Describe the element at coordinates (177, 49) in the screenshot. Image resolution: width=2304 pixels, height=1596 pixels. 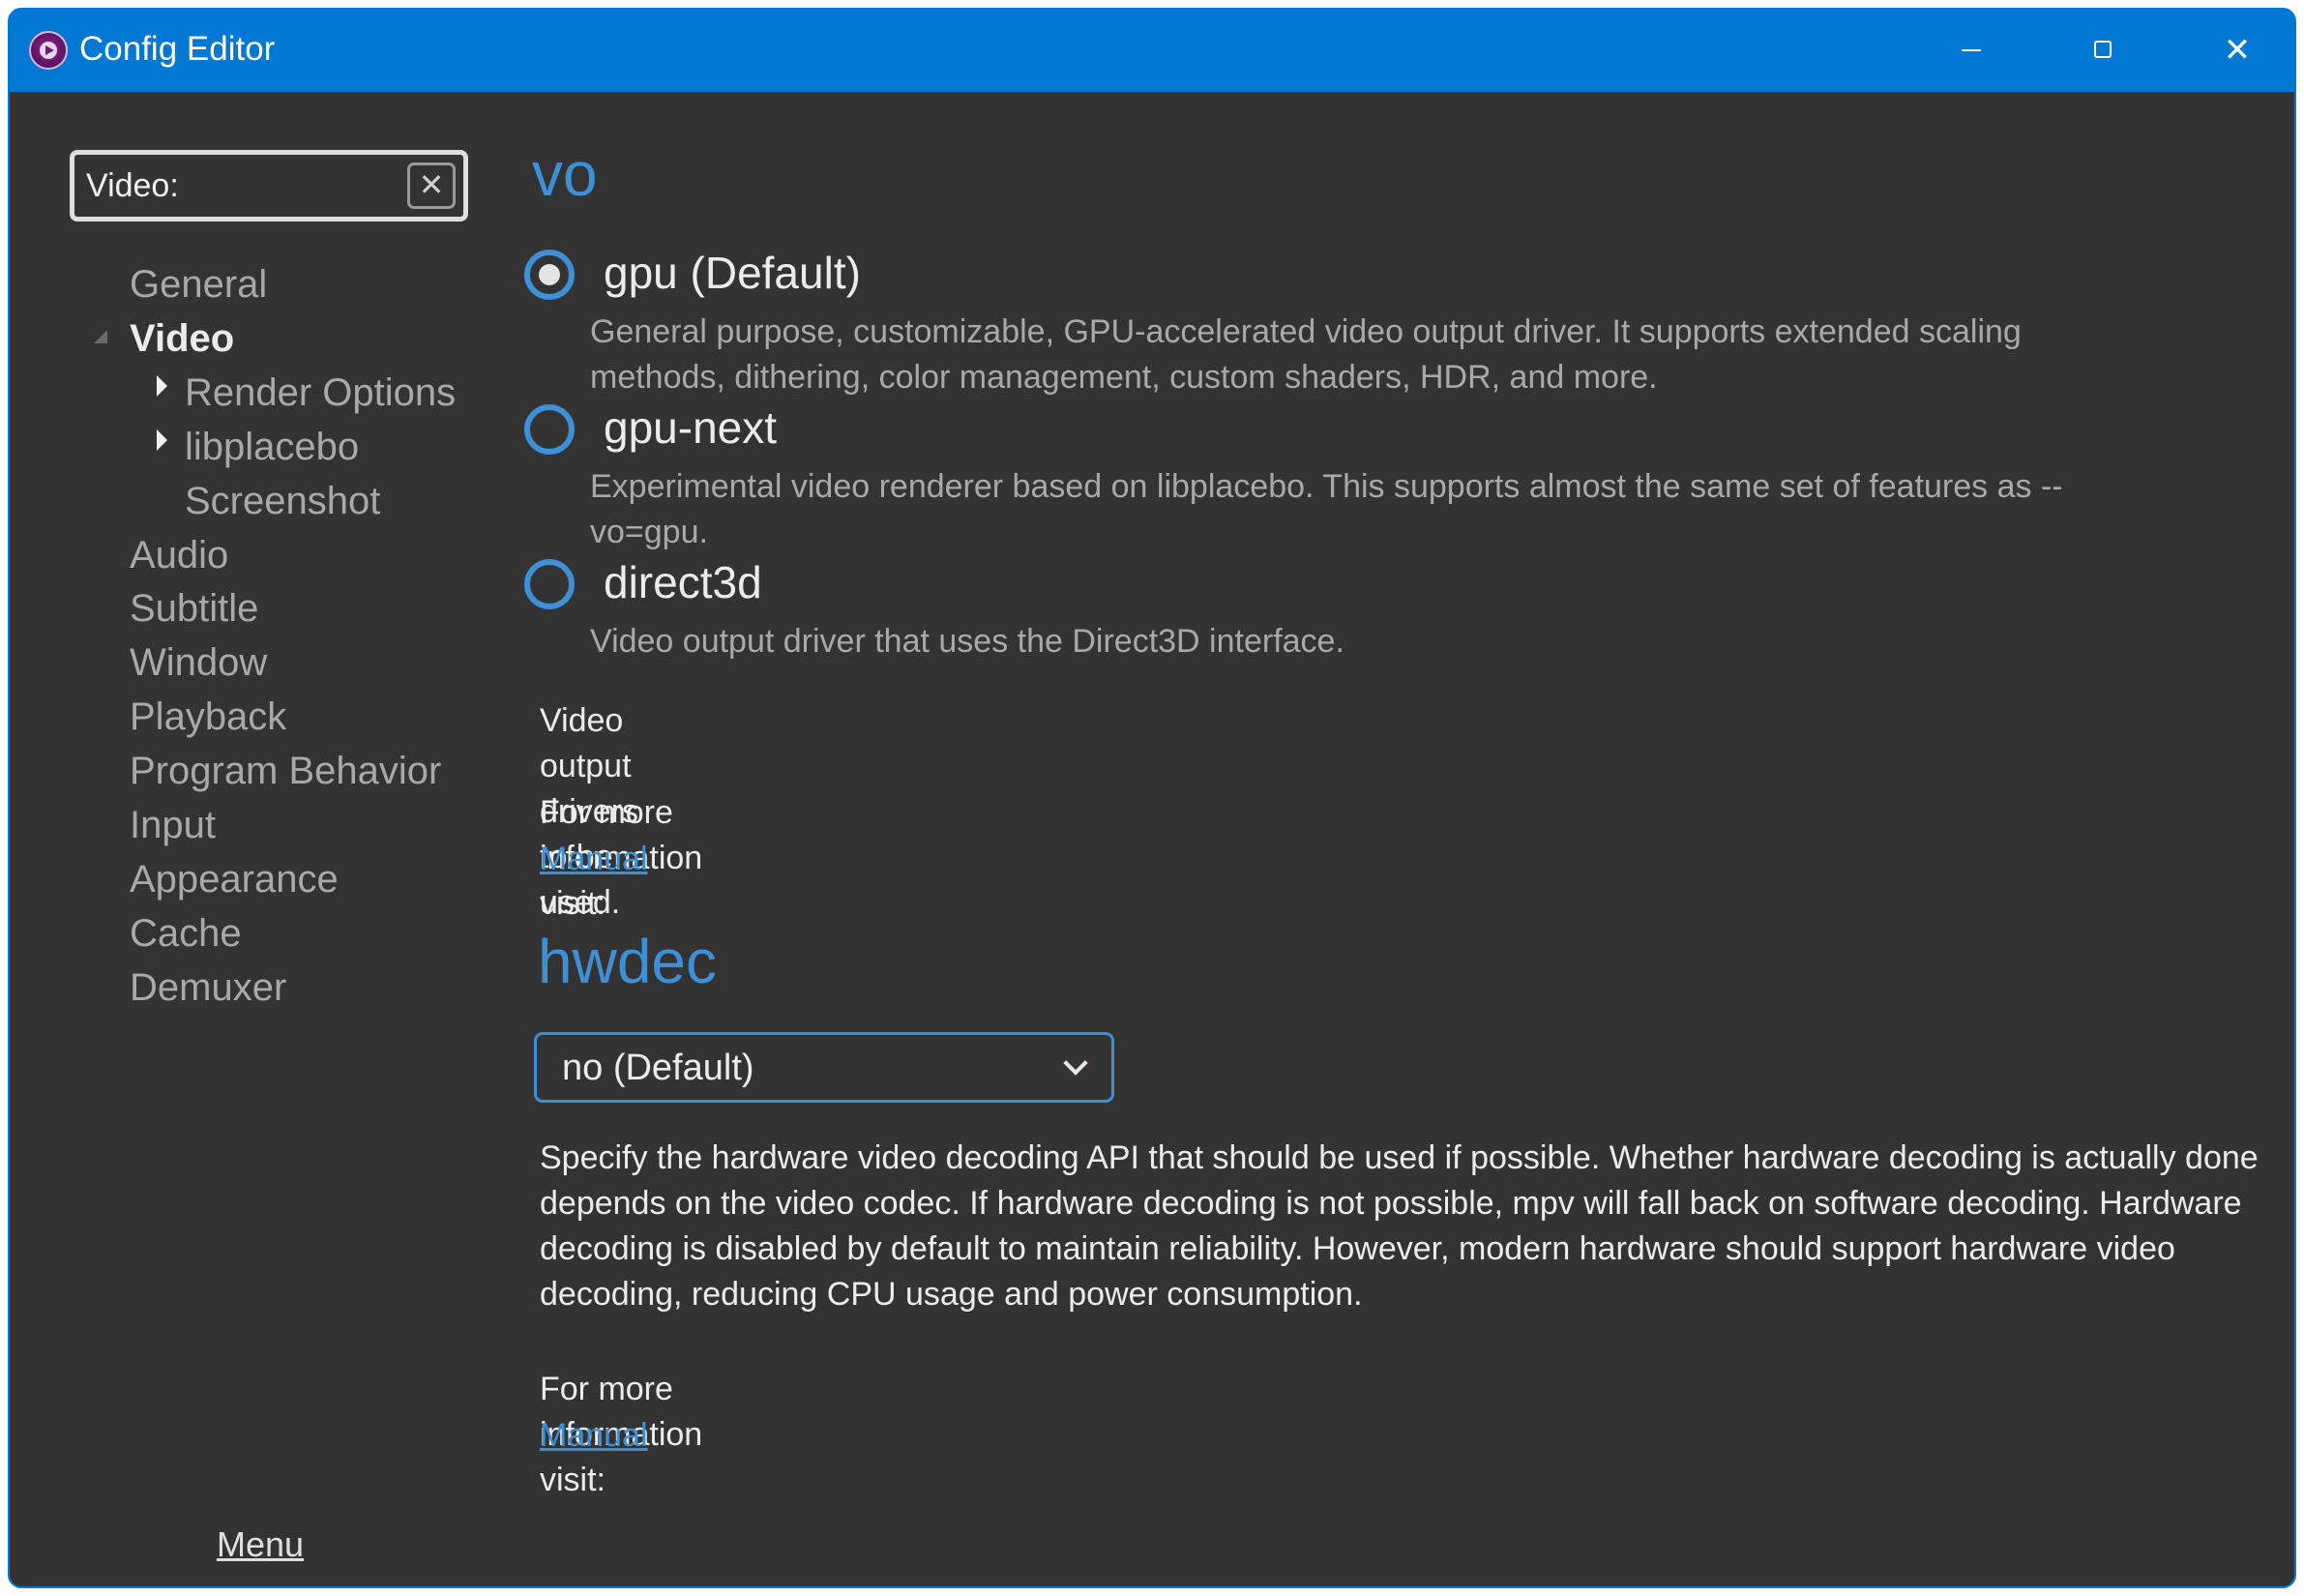
I see `window-title: Config Editor` at that location.